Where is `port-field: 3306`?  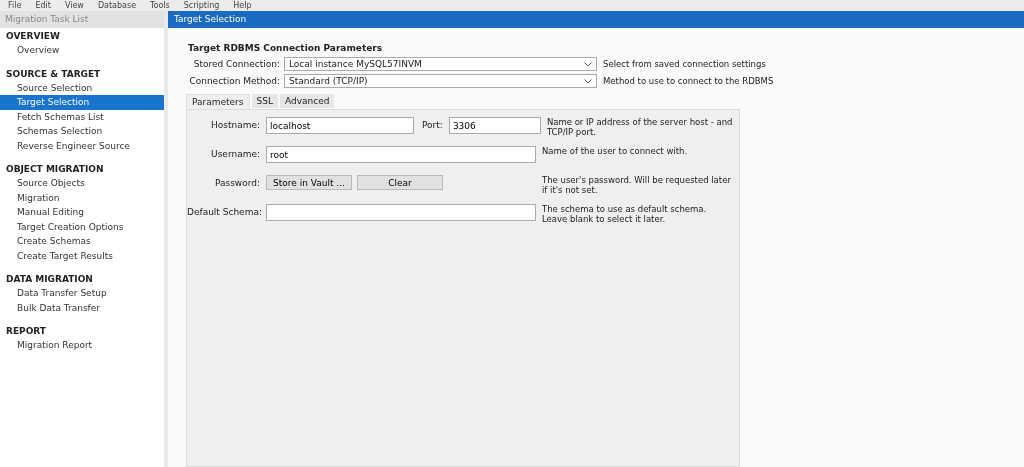 port-field: 3306 is located at coordinates (494, 125).